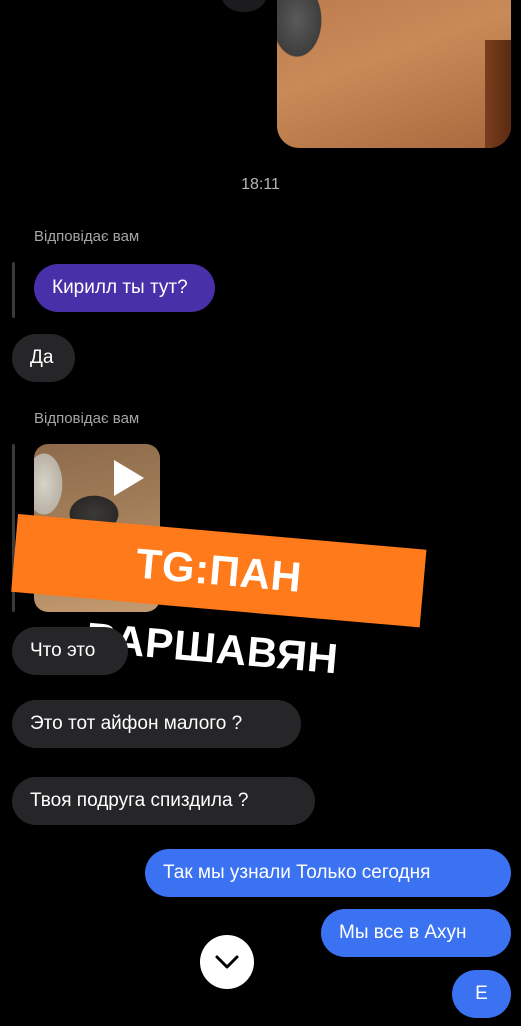 This screenshot has height=1026, width=521. What do you see at coordinates (129, 478) in the screenshot?
I see `play-icon` at bounding box center [129, 478].